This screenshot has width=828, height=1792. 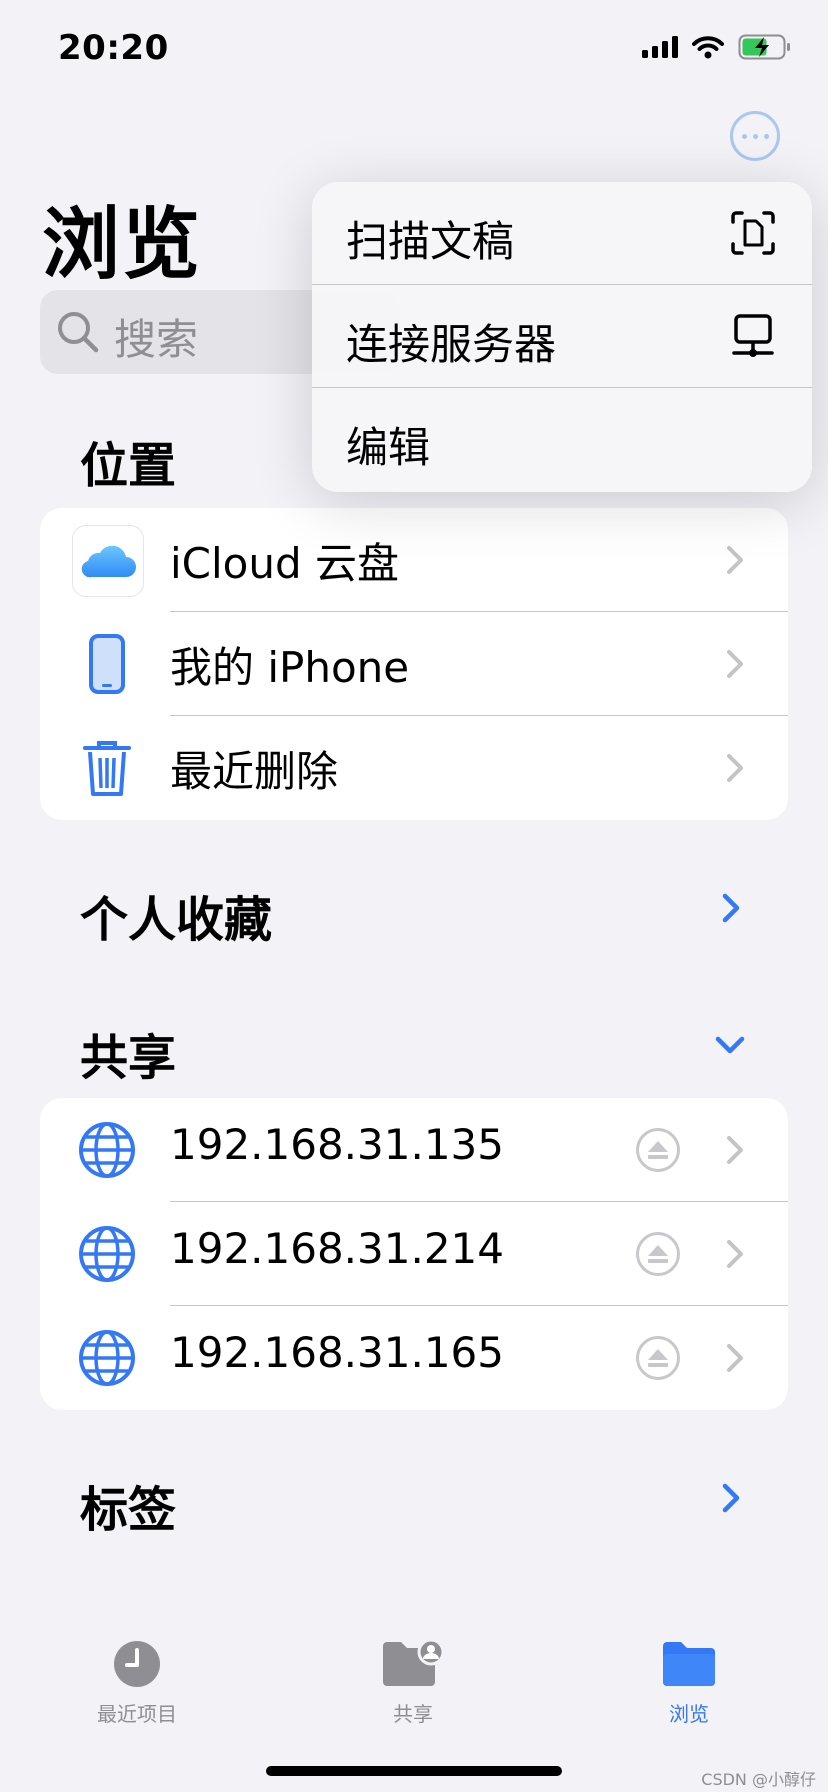 What do you see at coordinates (128, 1505) in the screenshot?
I see `section-title-tags: 标签` at bounding box center [128, 1505].